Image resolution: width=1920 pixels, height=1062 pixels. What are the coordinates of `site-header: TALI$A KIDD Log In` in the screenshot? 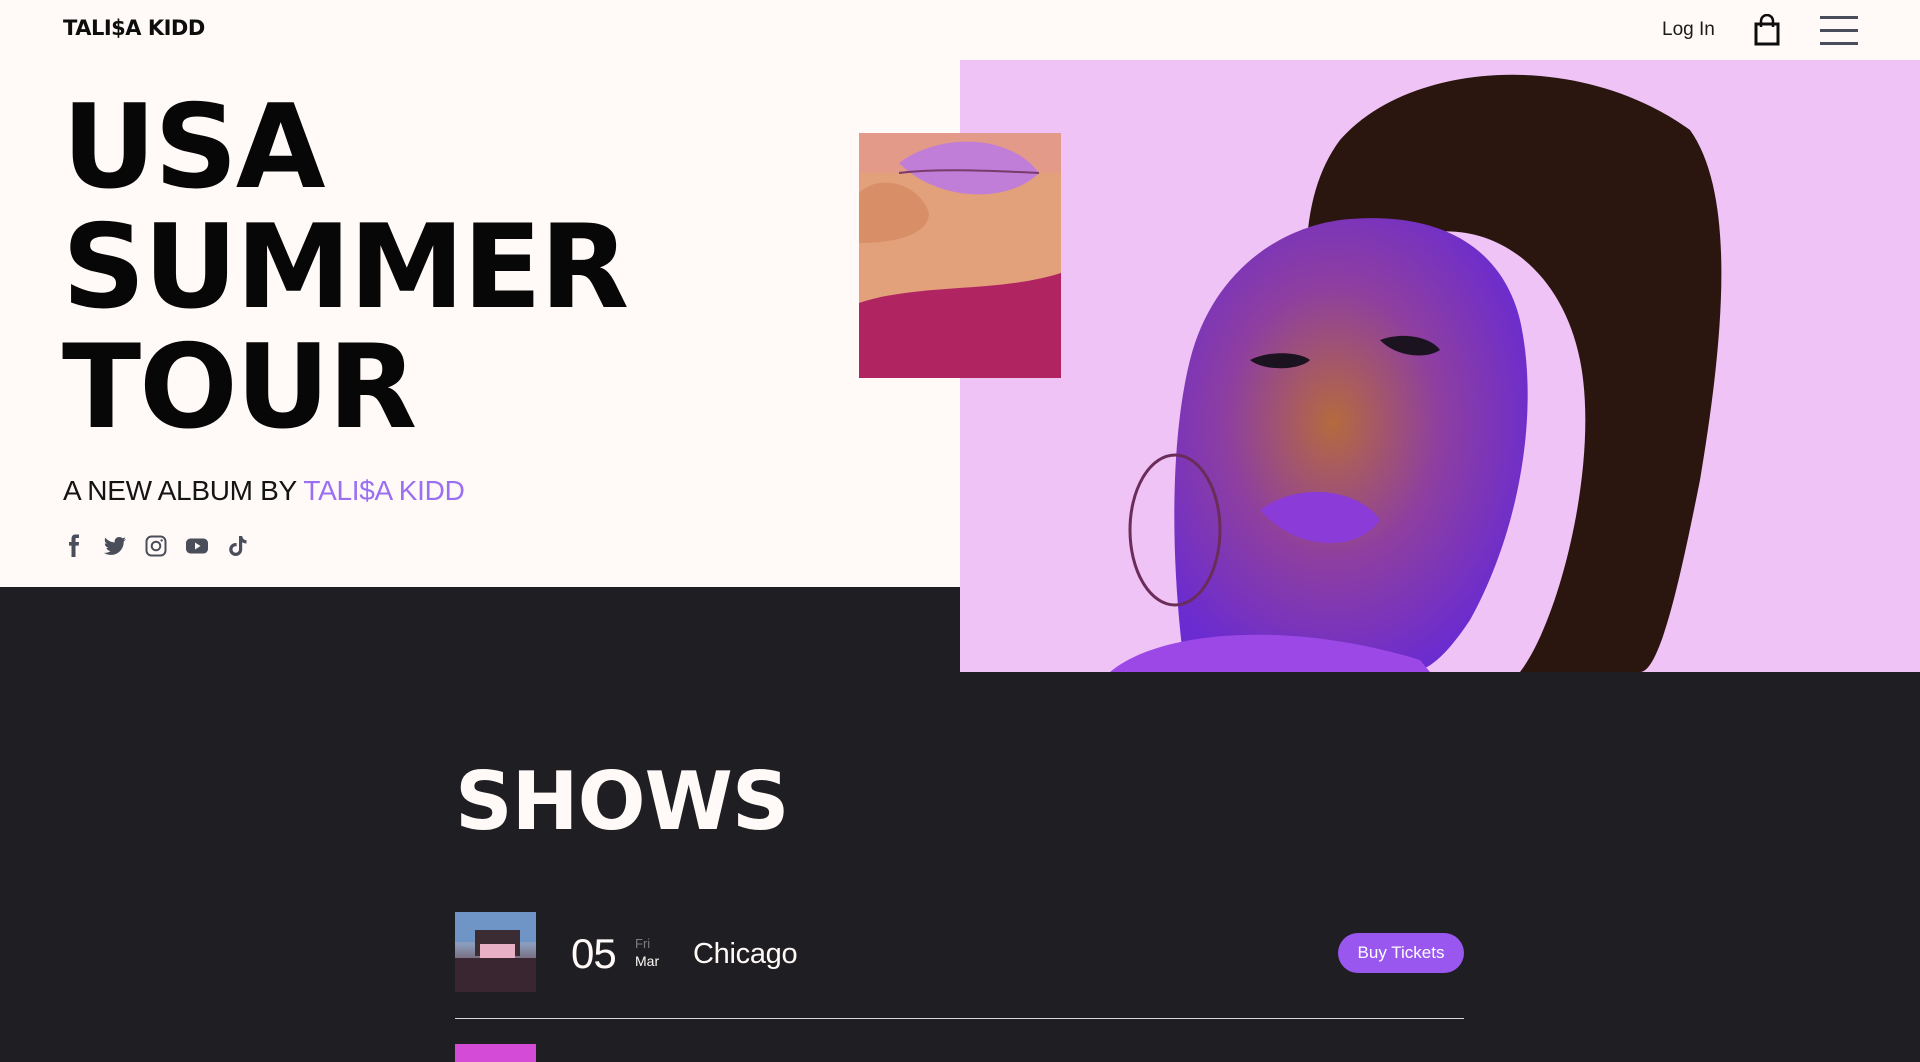 It's located at (960, 30).